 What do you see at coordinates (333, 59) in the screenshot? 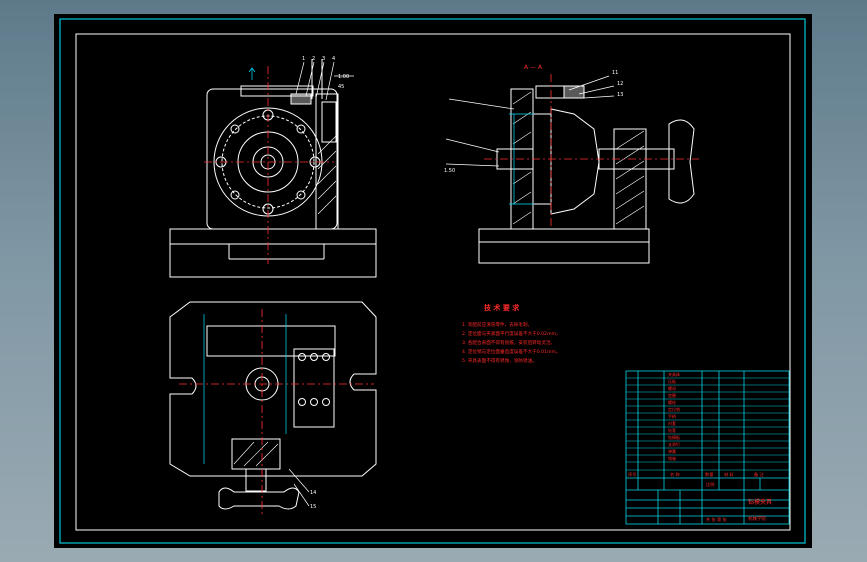
I see `front-callout-4: 4` at bounding box center [333, 59].